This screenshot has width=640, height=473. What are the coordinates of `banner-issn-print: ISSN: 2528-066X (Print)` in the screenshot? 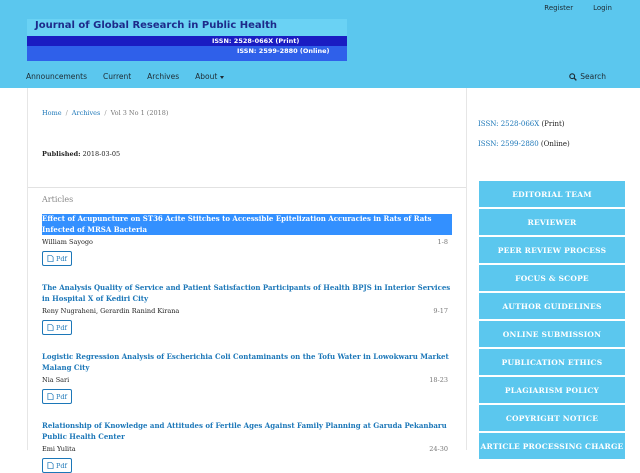 It's located at (256, 41).